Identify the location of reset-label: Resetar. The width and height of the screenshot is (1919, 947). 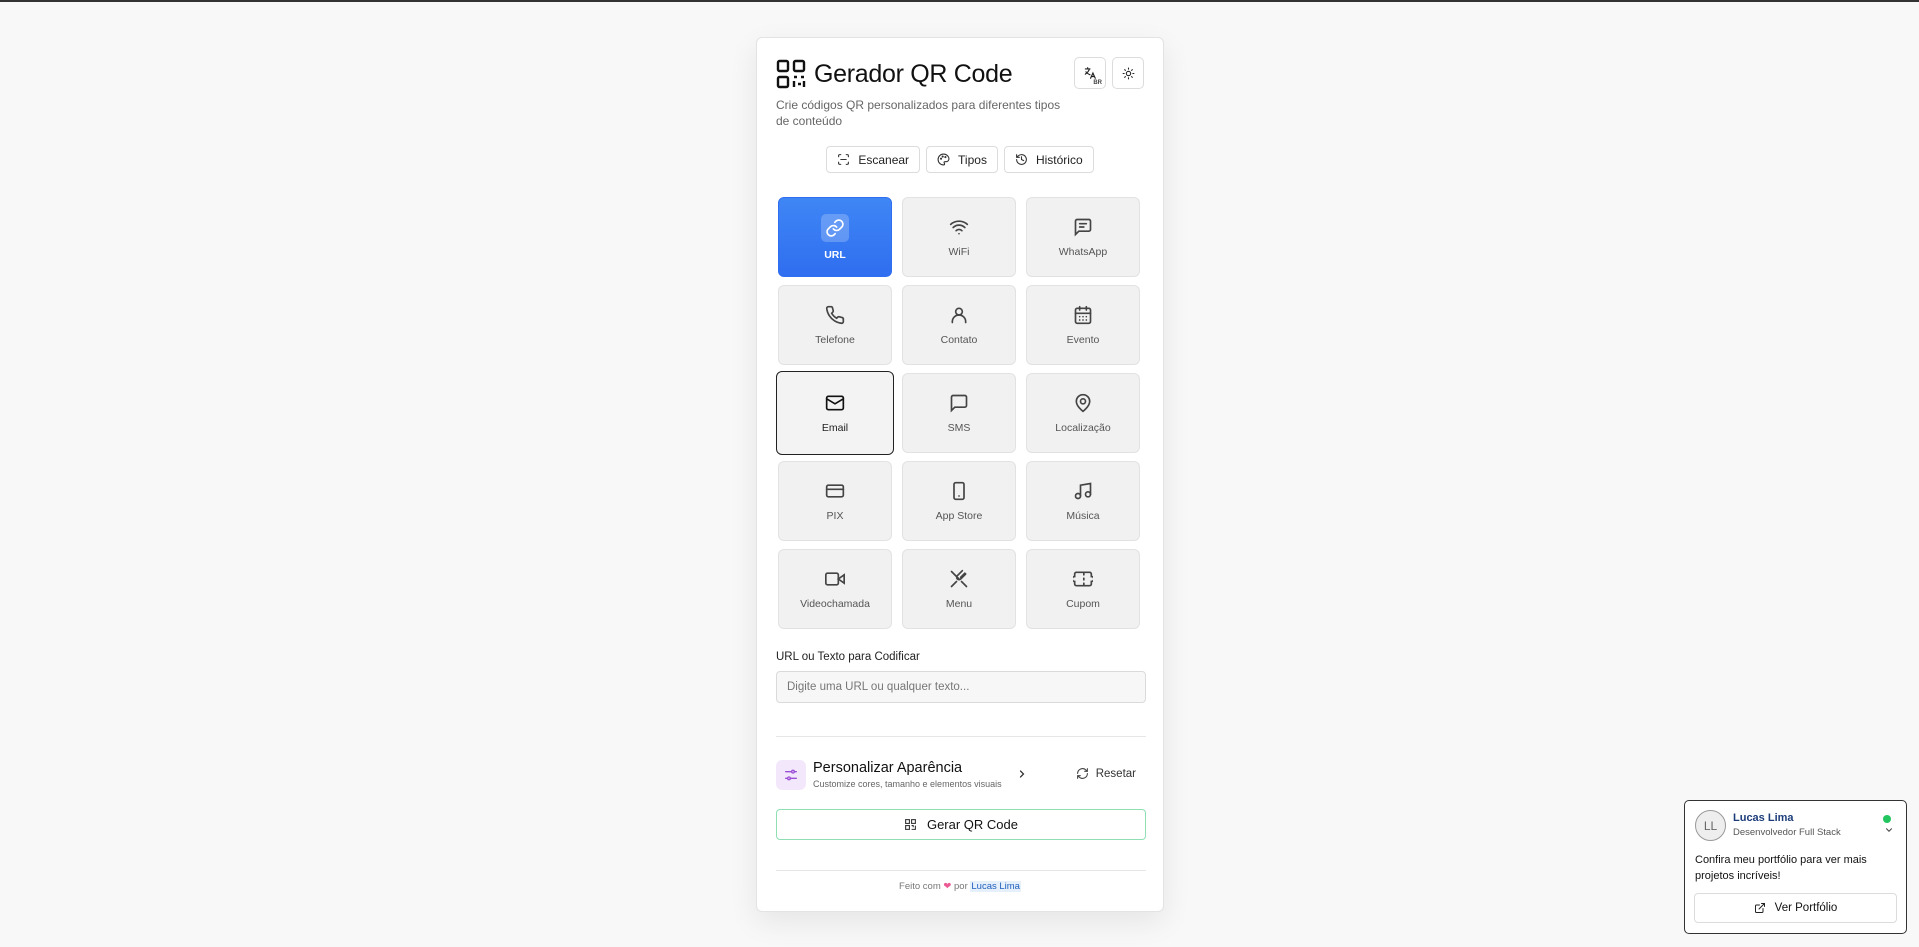
(1115, 773).